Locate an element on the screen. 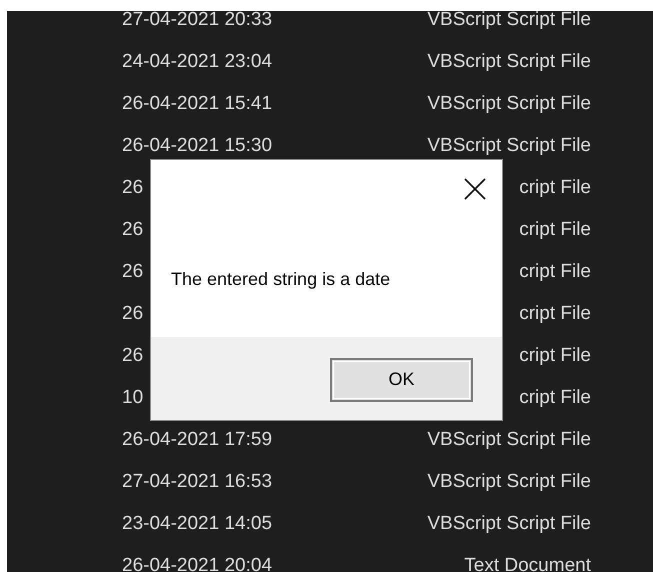 The width and height of the screenshot is (653, 572). date-modified-cell: 27-04-2021 16:53 is located at coordinates (197, 482).